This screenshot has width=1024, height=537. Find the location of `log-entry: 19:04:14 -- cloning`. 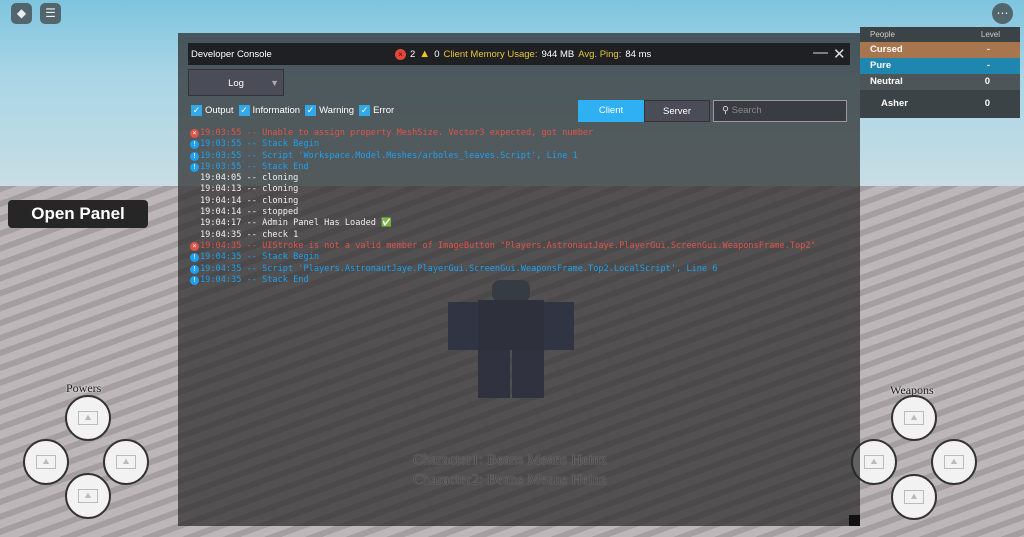

log-entry: 19:04:14 -- cloning is located at coordinates (503, 201).